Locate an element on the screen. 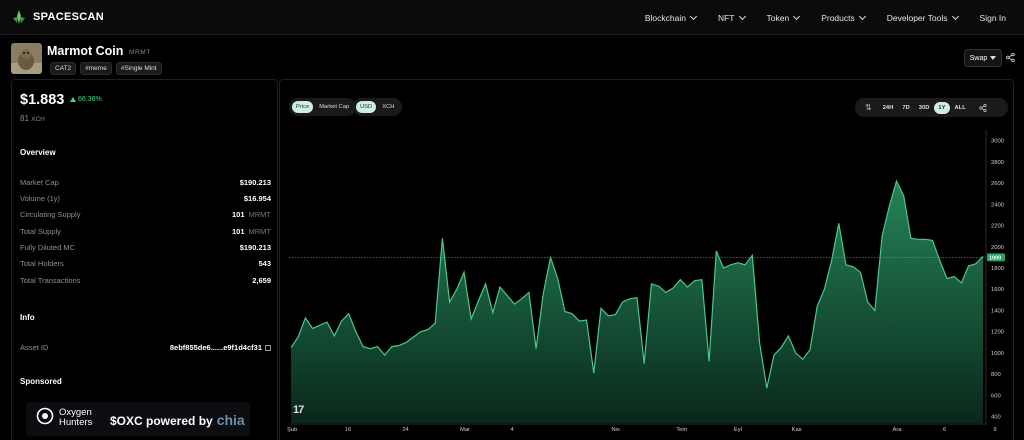 This screenshot has width=1024, height=440. x-tick-label: 6 is located at coordinates (944, 430).